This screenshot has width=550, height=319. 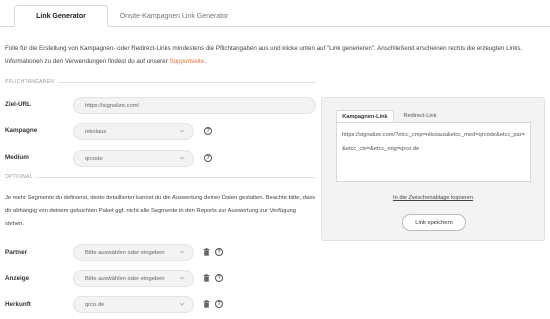 What do you see at coordinates (133, 304) in the screenshot?
I see `origin-select: qrco.de` at bounding box center [133, 304].